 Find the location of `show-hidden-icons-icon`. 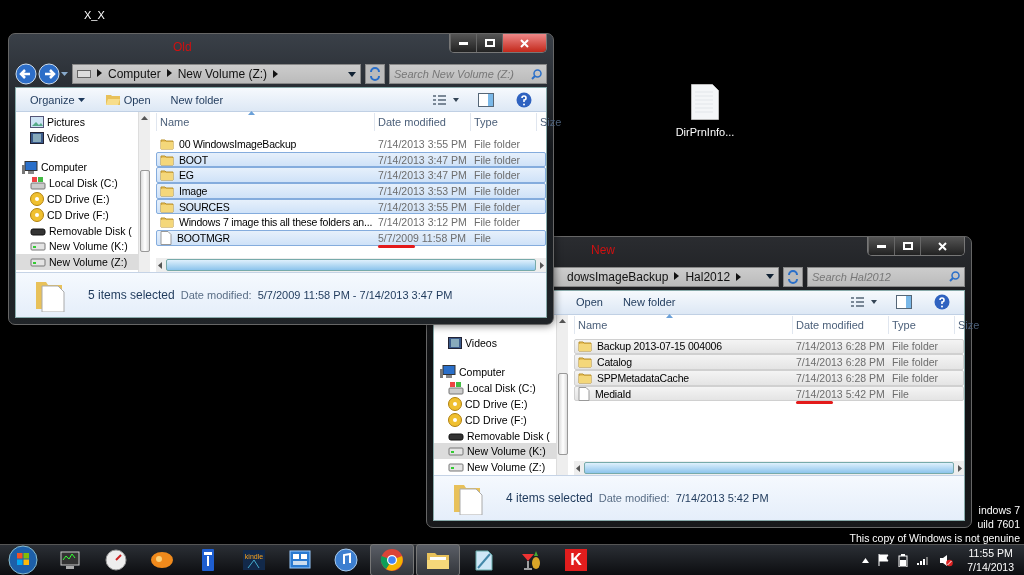

show-hidden-icons-icon is located at coordinates (866, 560).